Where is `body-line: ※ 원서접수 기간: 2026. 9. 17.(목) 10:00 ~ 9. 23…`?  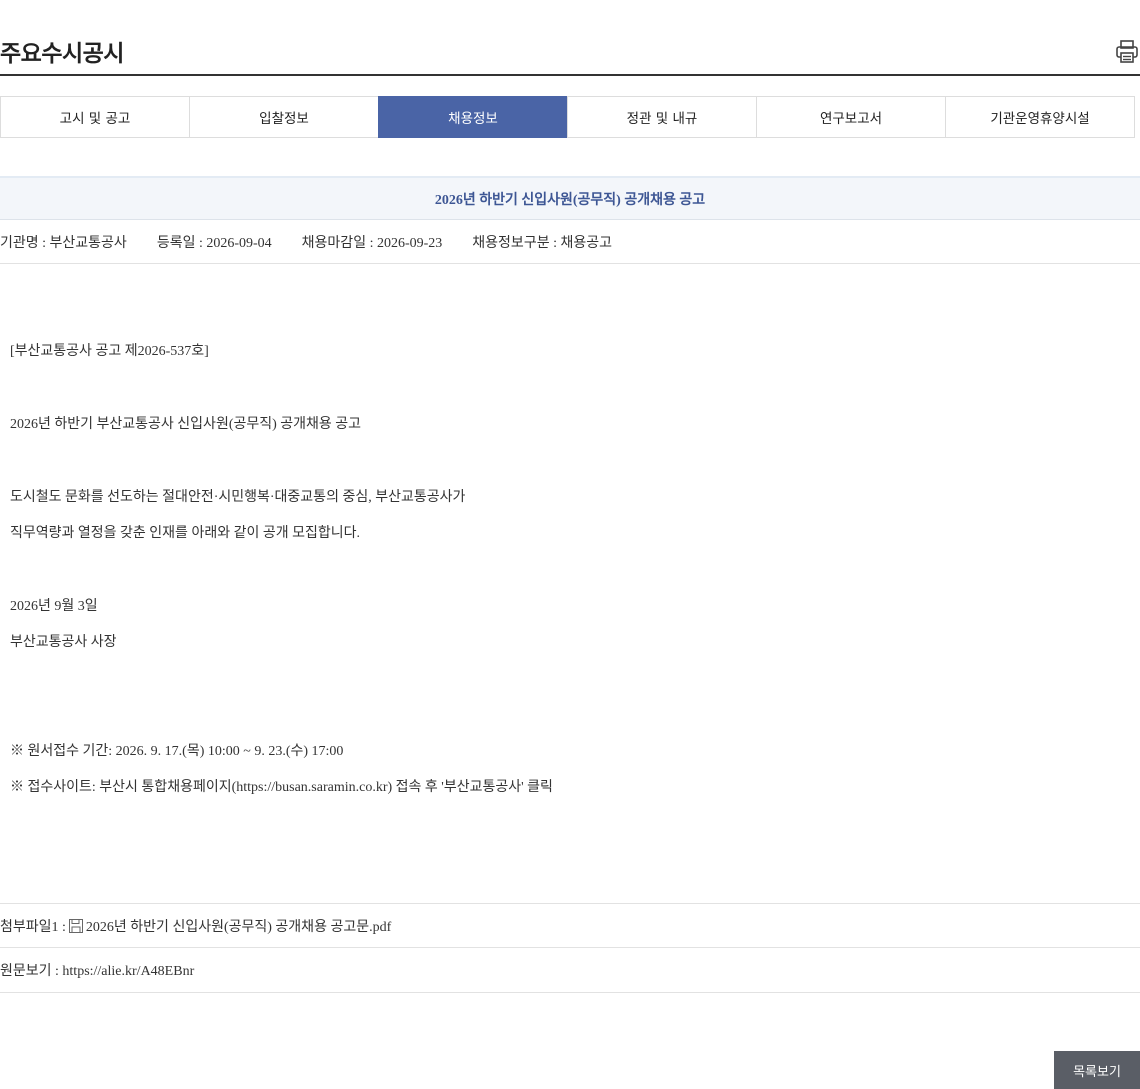 body-line: ※ 원서접수 기간: 2026. 9. 17.(목) 10:00 ~ 9. 23… is located at coordinates (177, 751).